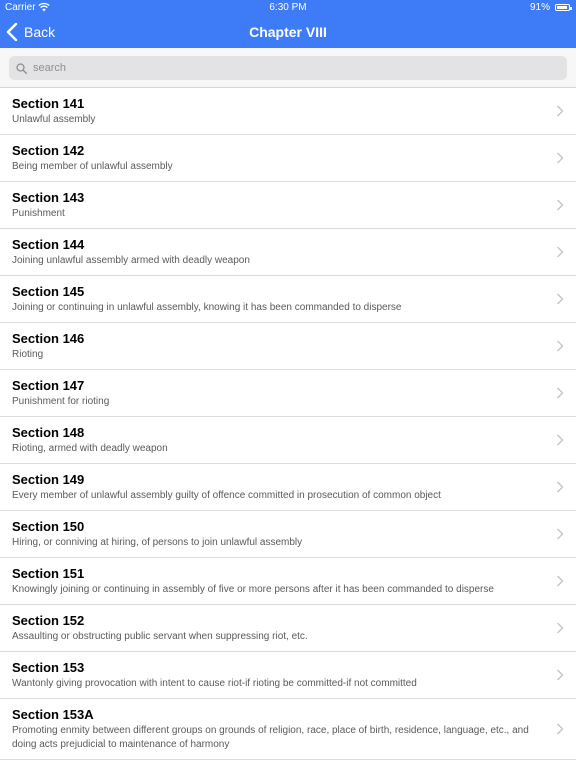 Image resolution: width=576 pixels, height=768 pixels. Describe the element at coordinates (54, 119) in the screenshot. I see `section-subtitle: Unlawful assembly` at that location.